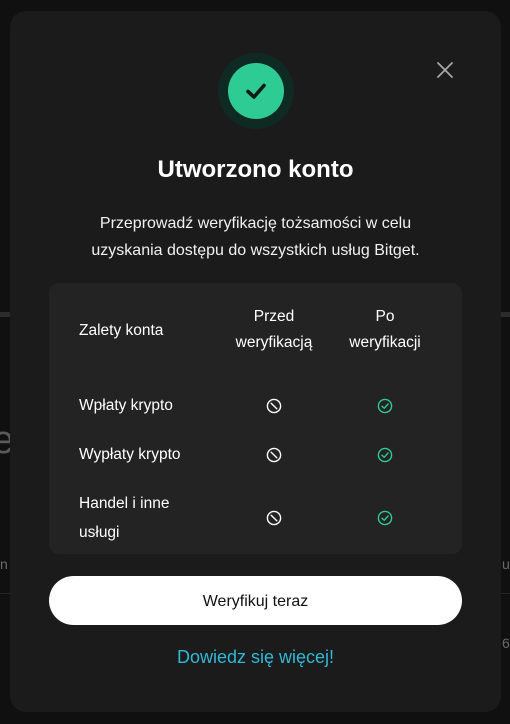  Describe the element at coordinates (274, 342) in the screenshot. I see `header-text: weryfikacją` at that location.